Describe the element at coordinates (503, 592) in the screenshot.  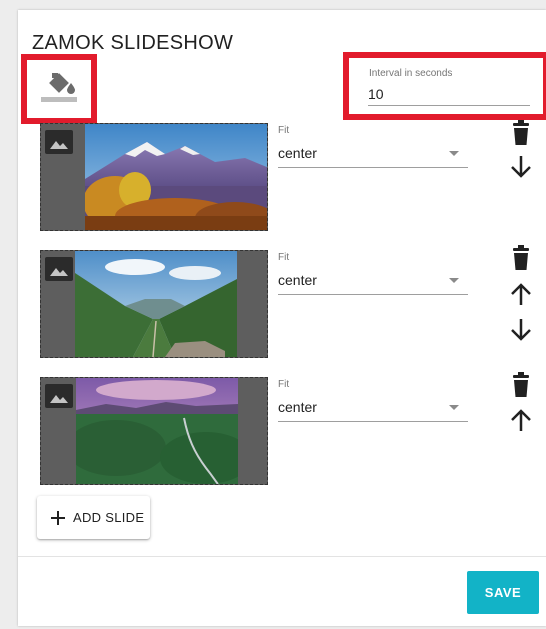
I see `save-button: SAVE` at that location.